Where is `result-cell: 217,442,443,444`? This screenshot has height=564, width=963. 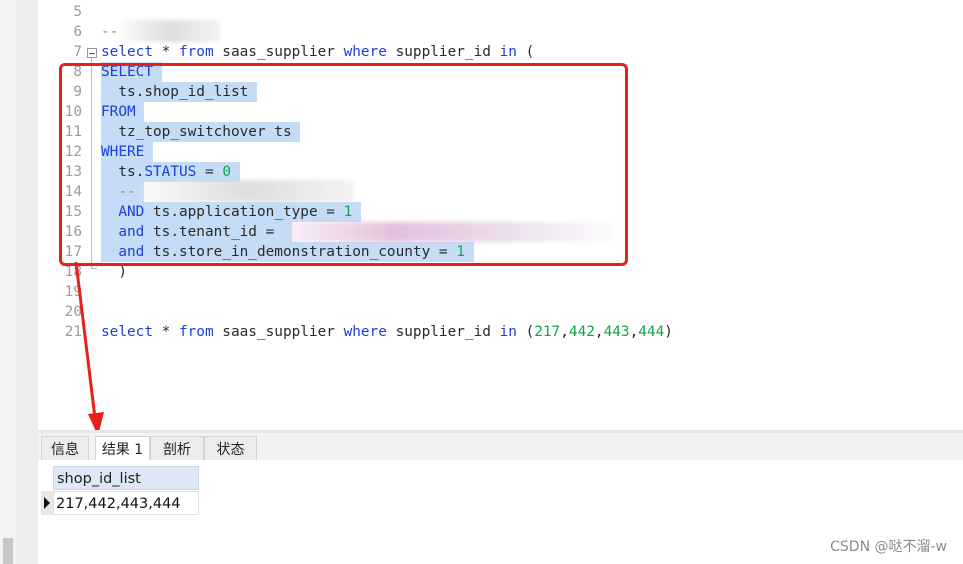
result-cell: 217,442,443,444 is located at coordinates (126, 503).